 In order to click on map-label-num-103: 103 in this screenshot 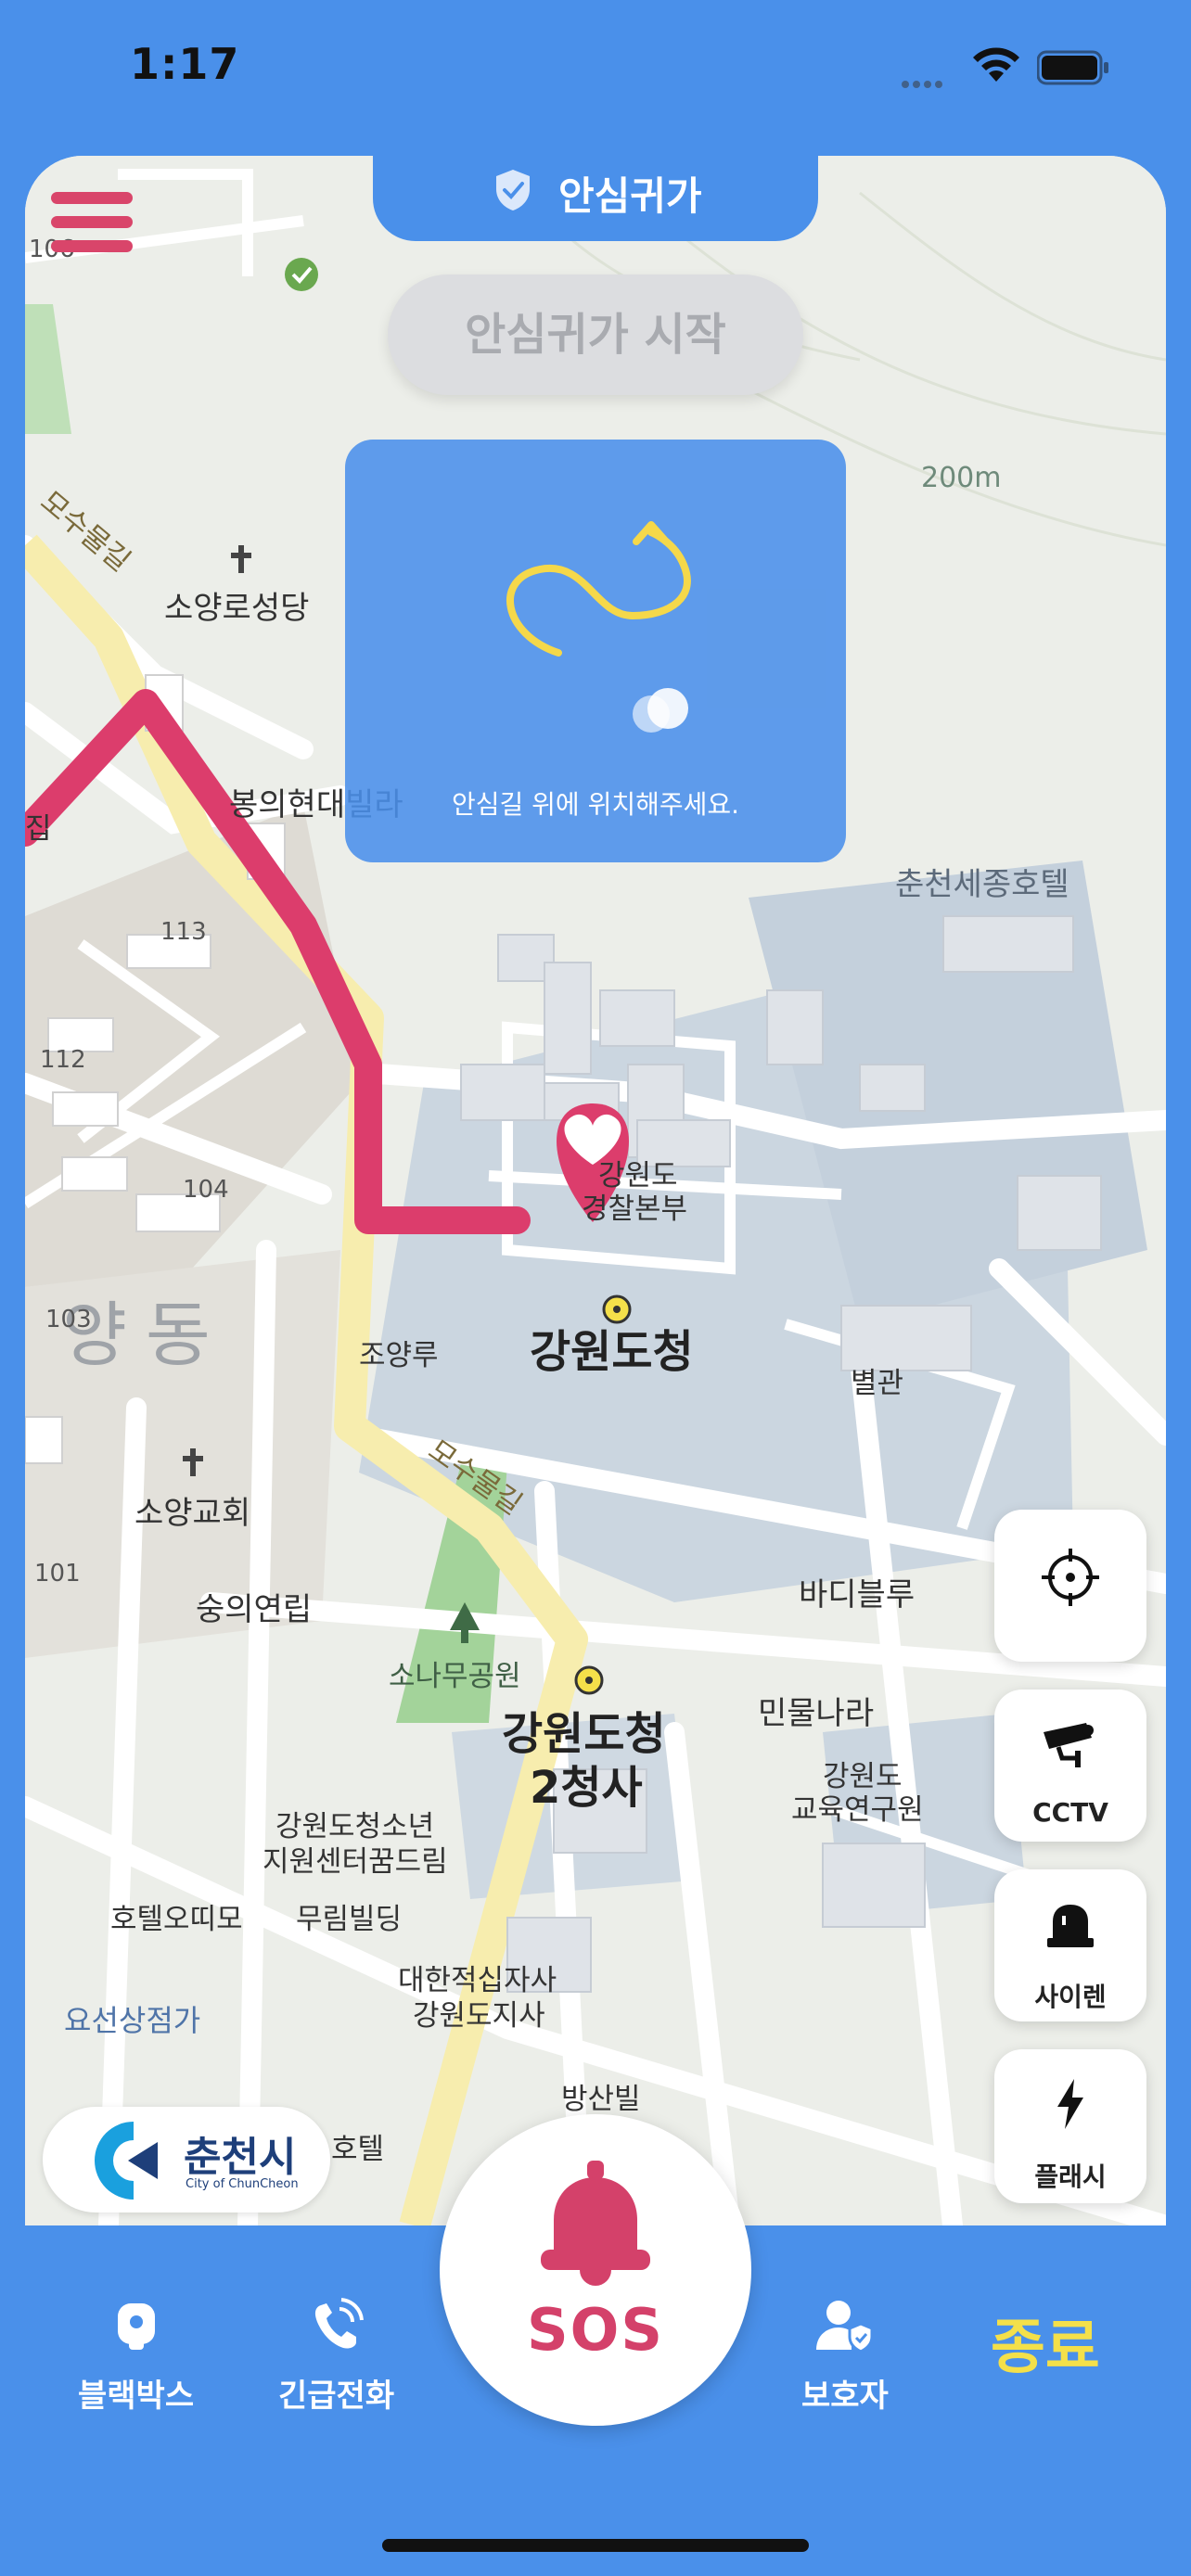, I will do `click(68, 1319)`.